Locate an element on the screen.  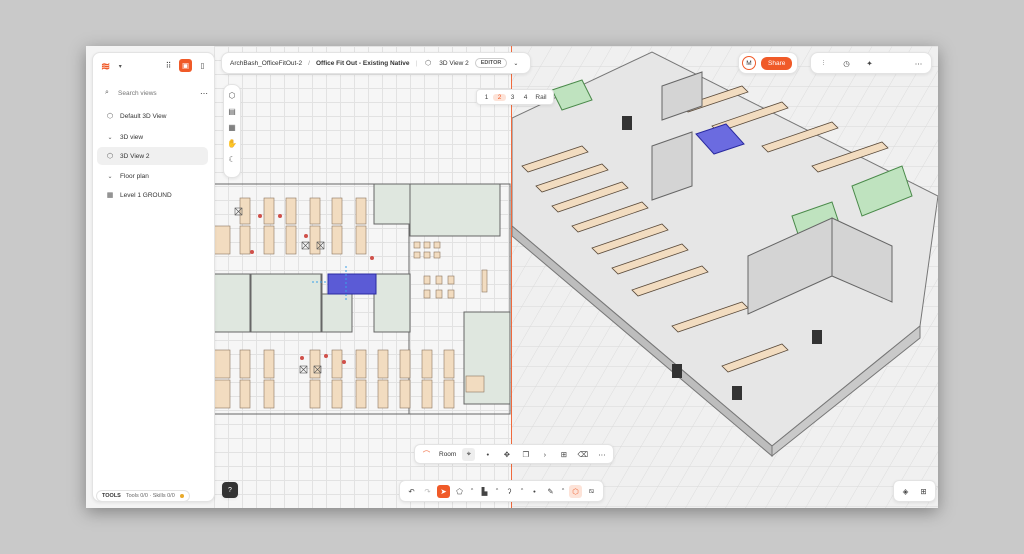
editor-badge: EDITOR is located at coordinates (491, 63).